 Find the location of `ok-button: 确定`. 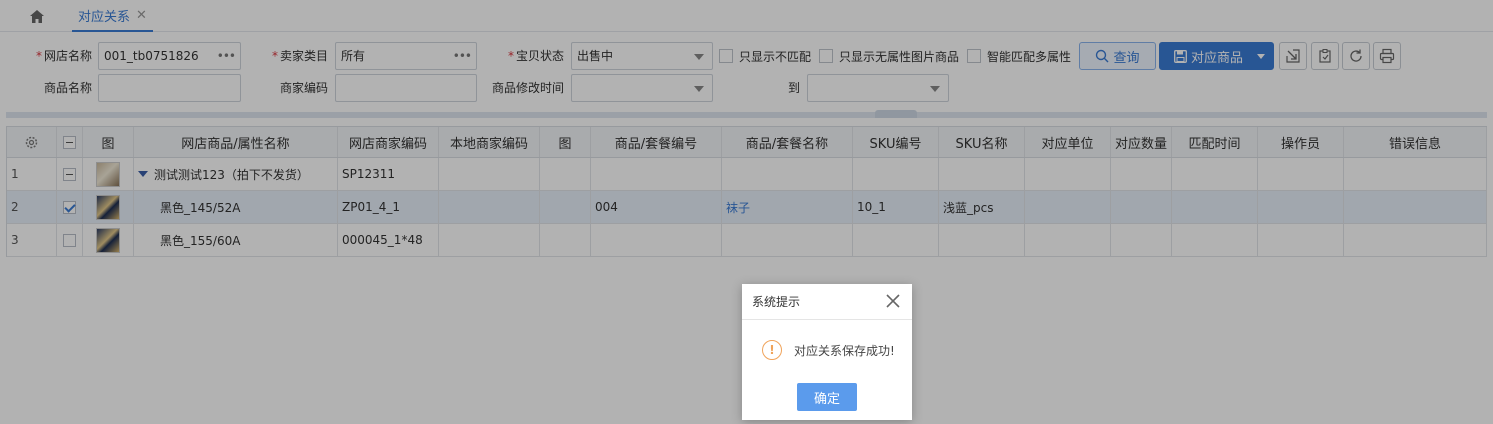

ok-button: 确定 is located at coordinates (827, 397).